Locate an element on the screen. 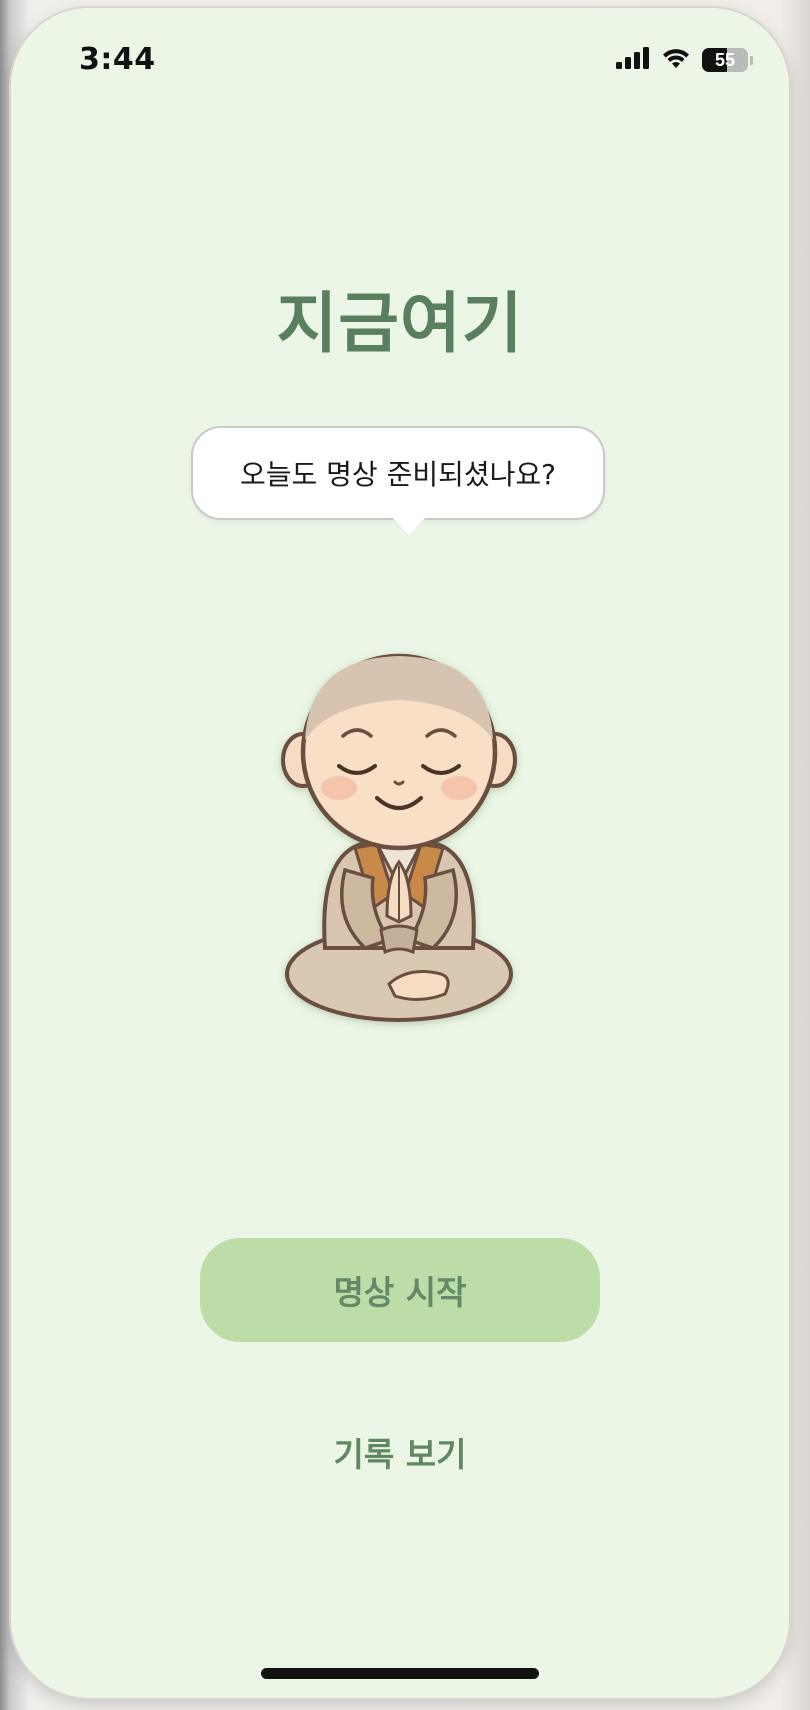  app-title: 지금여기 is located at coordinates (400, 323).